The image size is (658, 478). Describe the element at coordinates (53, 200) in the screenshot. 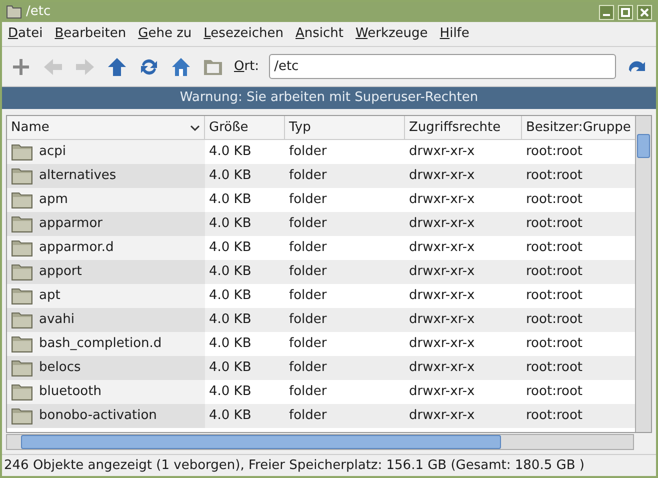

I see `table-cell-text: apm` at that location.